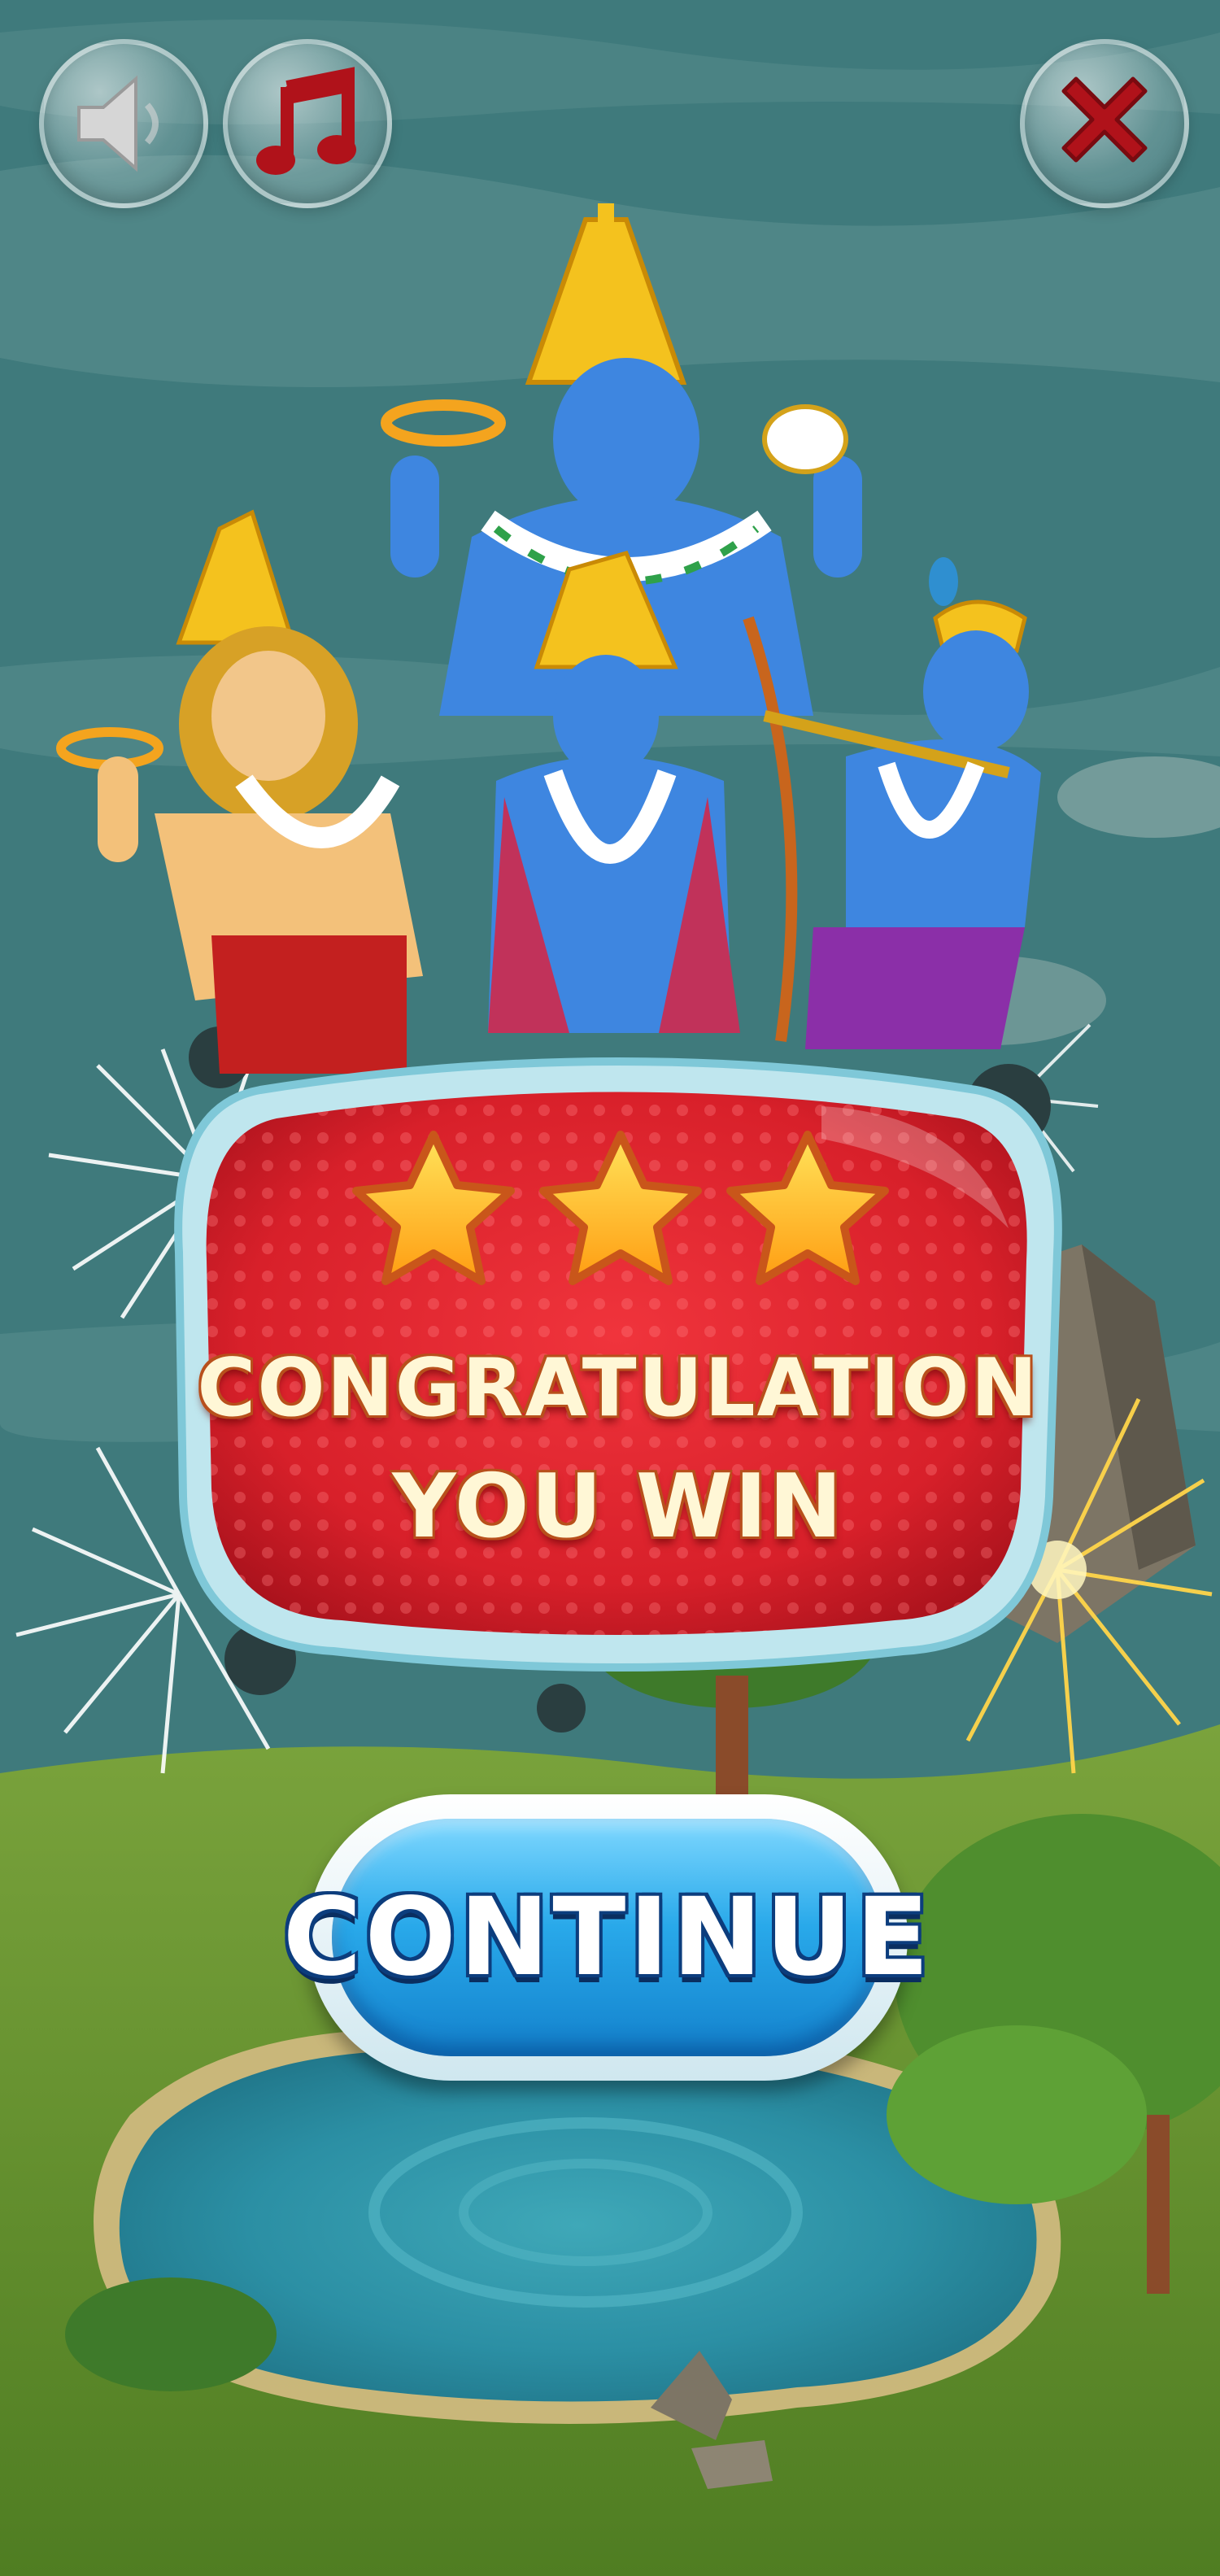  Describe the element at coordinates (807, 1208) in the screenshot. I see `star-3-icon` at that location.